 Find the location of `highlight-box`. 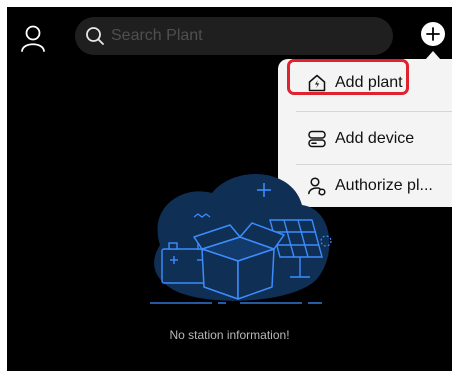

highlight-box is located at coordinates (348, 77).